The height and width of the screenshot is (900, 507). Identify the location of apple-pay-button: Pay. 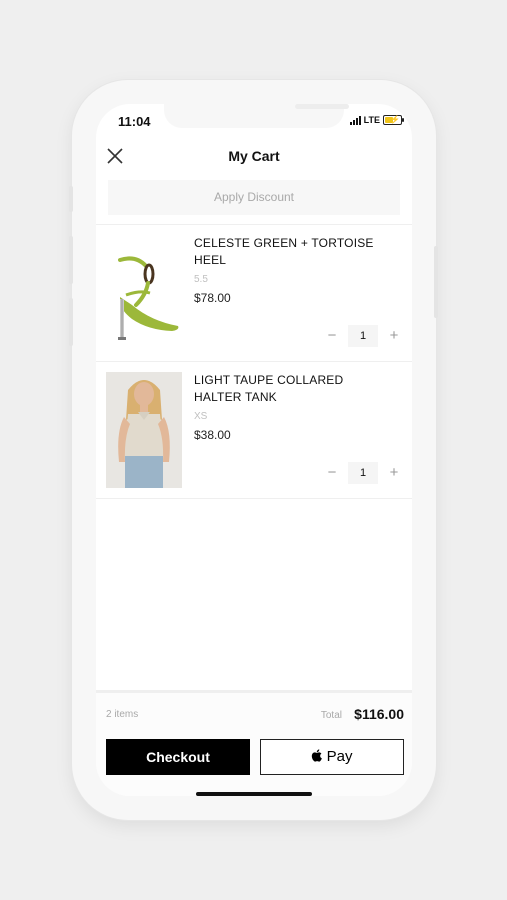
(332, 757).